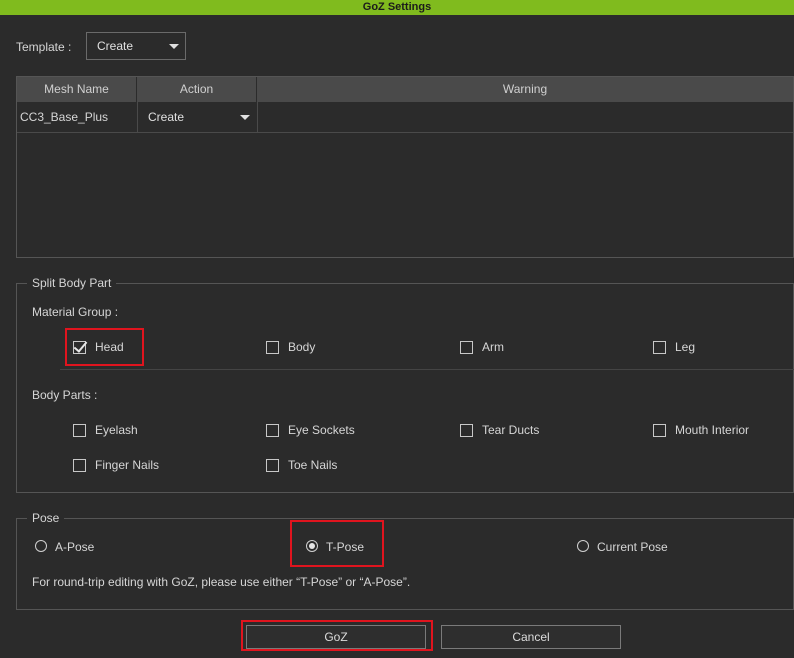  I want to click on window-title: GoZ Settings, so click(397, 7).